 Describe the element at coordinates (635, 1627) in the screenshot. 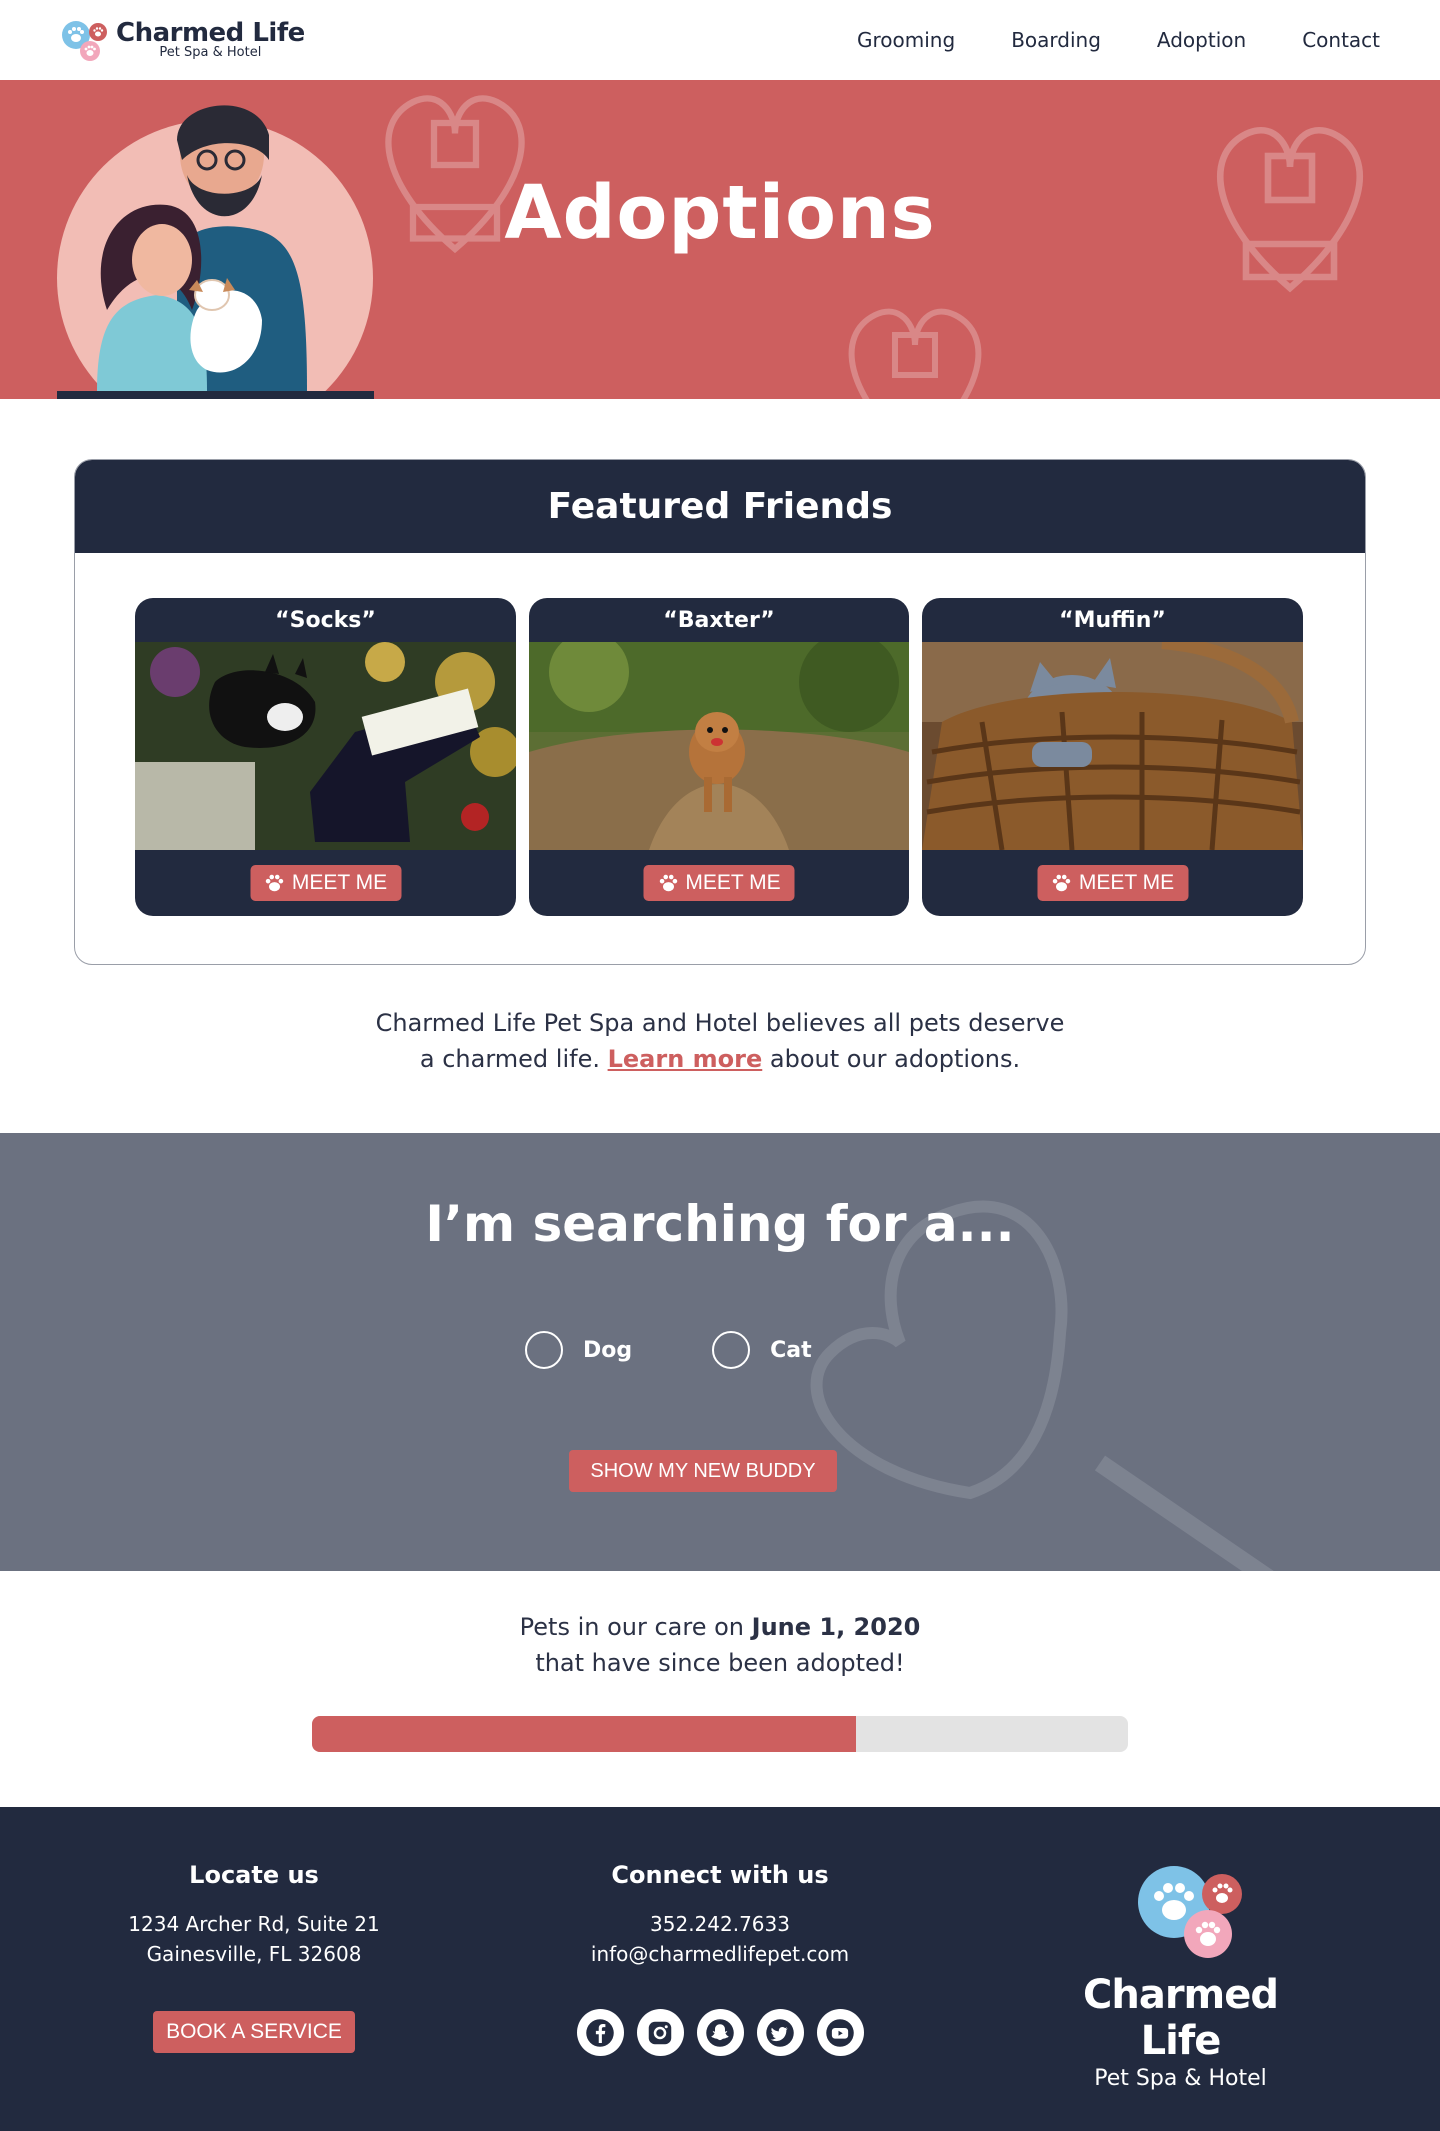

I see `adopted-line-1-start: Pets in our care on` at that location.